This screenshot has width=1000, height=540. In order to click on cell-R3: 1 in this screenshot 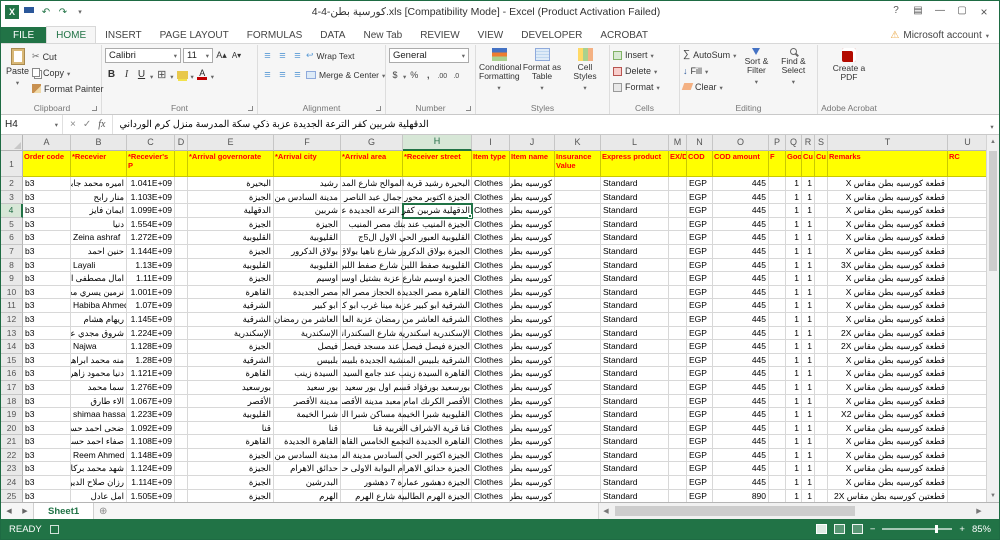, I will do `click(808, 197)`.